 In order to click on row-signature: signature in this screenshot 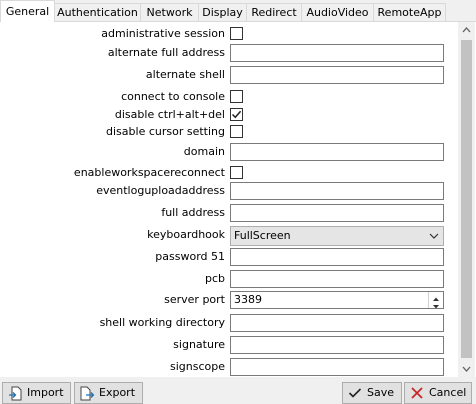, I will do `click(228, 344)`.